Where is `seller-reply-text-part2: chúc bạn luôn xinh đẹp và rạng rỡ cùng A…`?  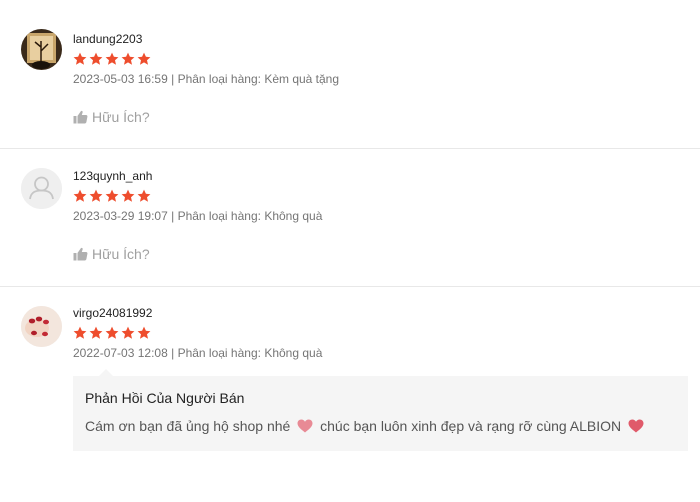
seller-reply-text-part2: chúc bạn luôn xinh đẹp và rạng rỡ cùng A… is located at coordinates (471, 426).